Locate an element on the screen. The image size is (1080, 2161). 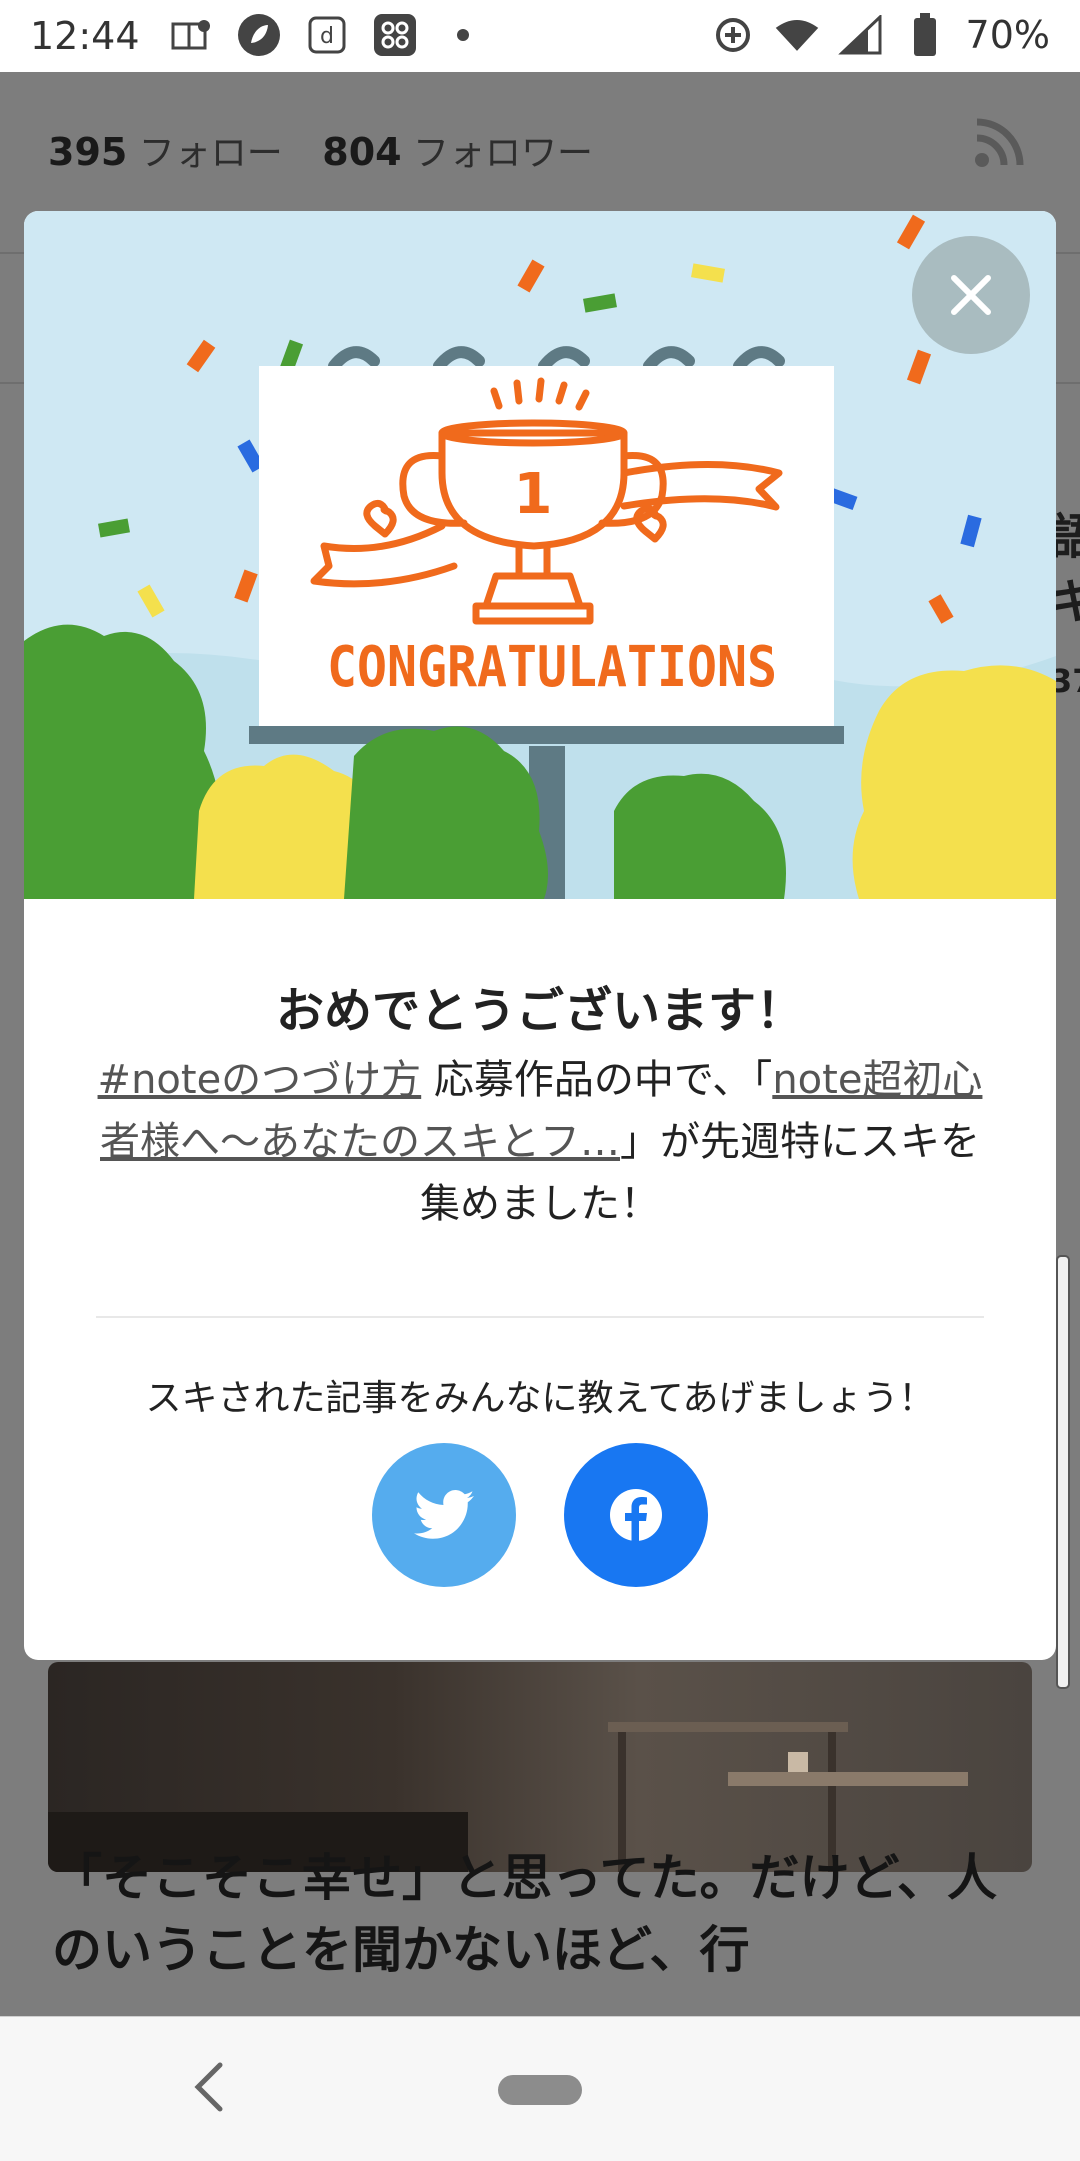
reader-icon is located at coordinates (191, 35).